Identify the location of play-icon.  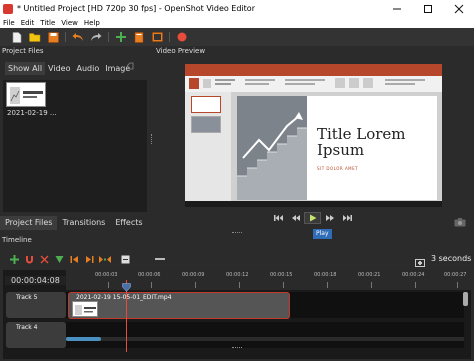
(312, 218).